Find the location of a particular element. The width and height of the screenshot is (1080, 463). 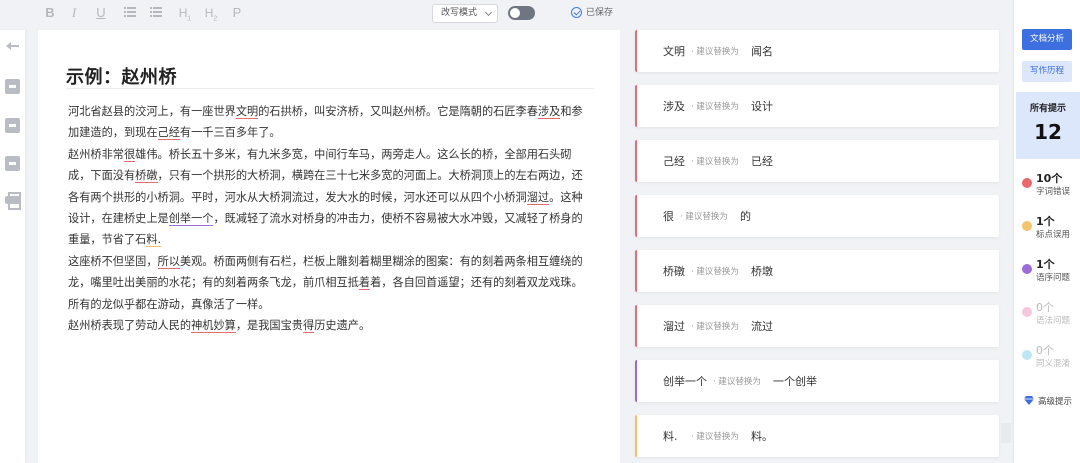

suggestion-original: 涉及 is located at coordinates (674, 106).